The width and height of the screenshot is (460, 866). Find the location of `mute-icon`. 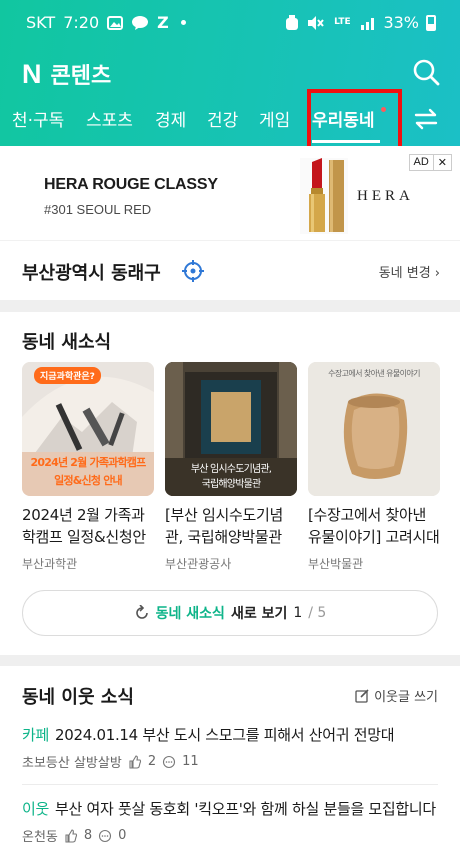

mute-icon is located at coordinates (315, 23).